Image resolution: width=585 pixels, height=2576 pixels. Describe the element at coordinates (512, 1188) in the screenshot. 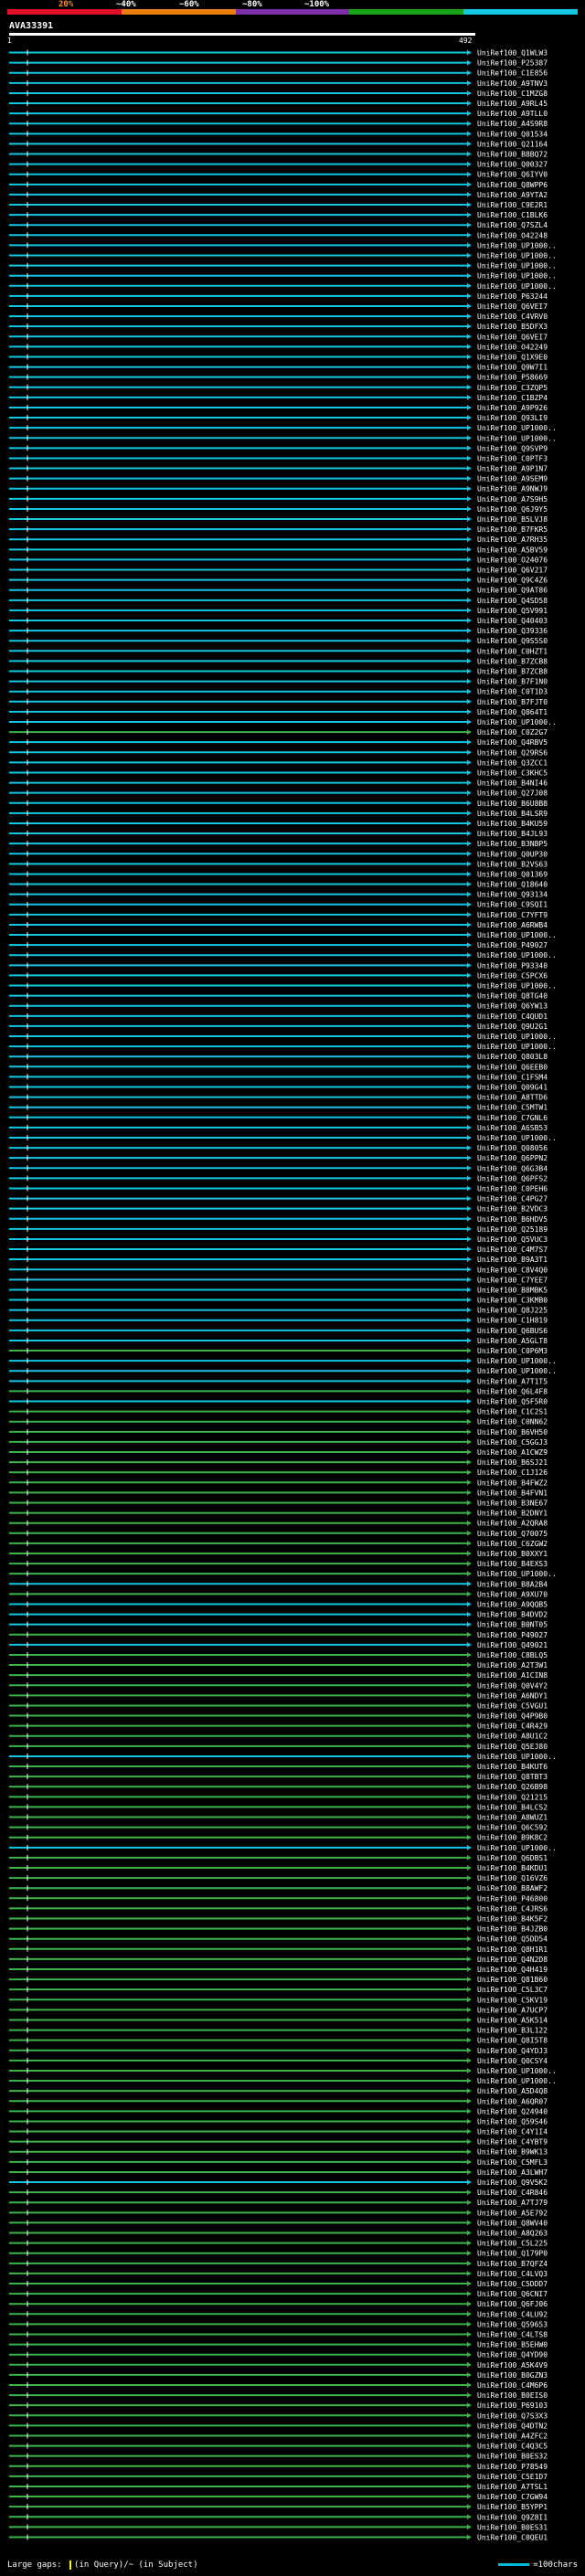

I see `hit-accession-link: UniRef100_C0PEH6` at that location.